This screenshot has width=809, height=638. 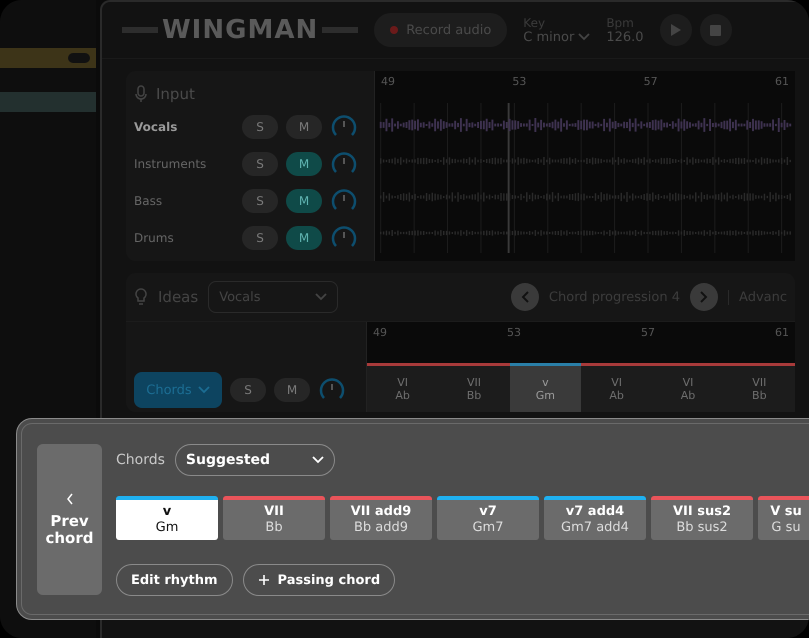 What do you see at coordinates (381, 518) in the screenshot?
I see `chord-option: VII add9 Bb add9` at bounding box center [381, 518].